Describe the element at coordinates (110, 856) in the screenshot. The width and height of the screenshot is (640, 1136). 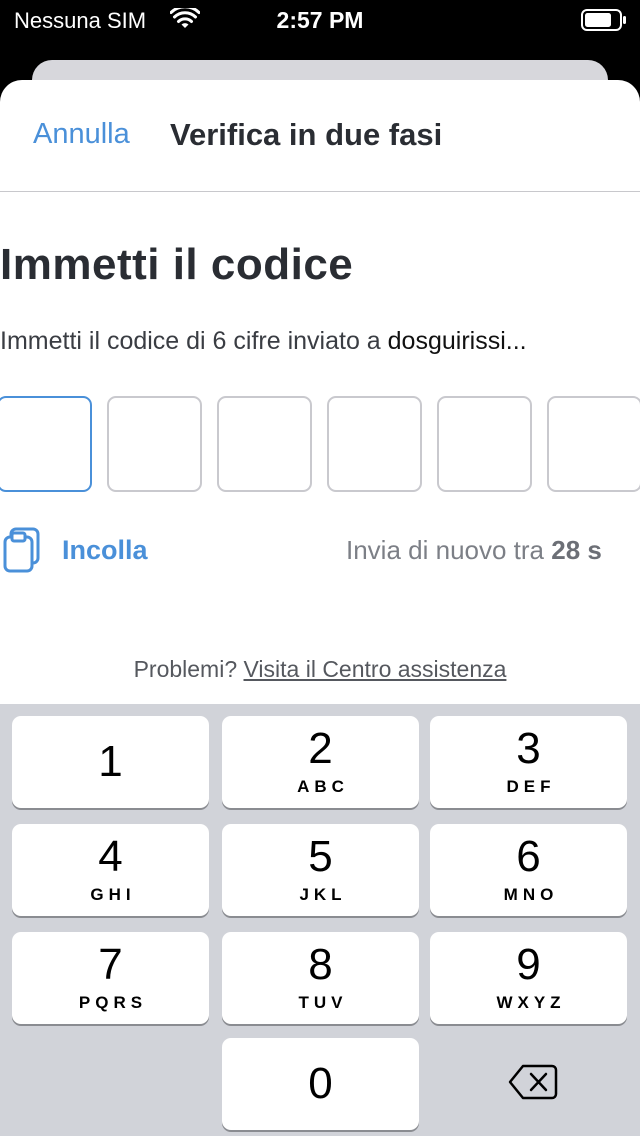
I see `key-number: 4` at that location.